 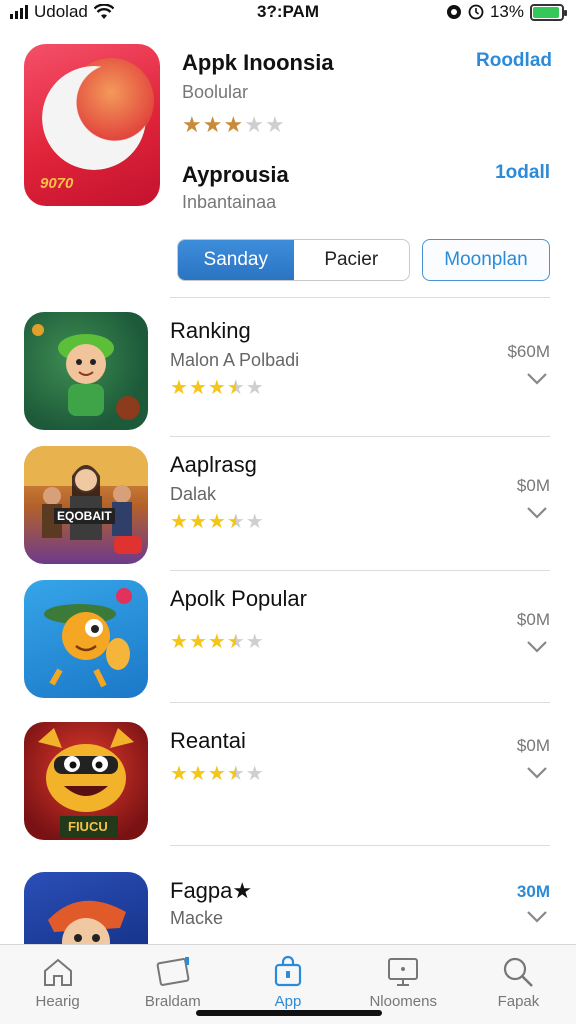 I want to click on moonplan-button: Moonplan, so click(x=486, y=260).